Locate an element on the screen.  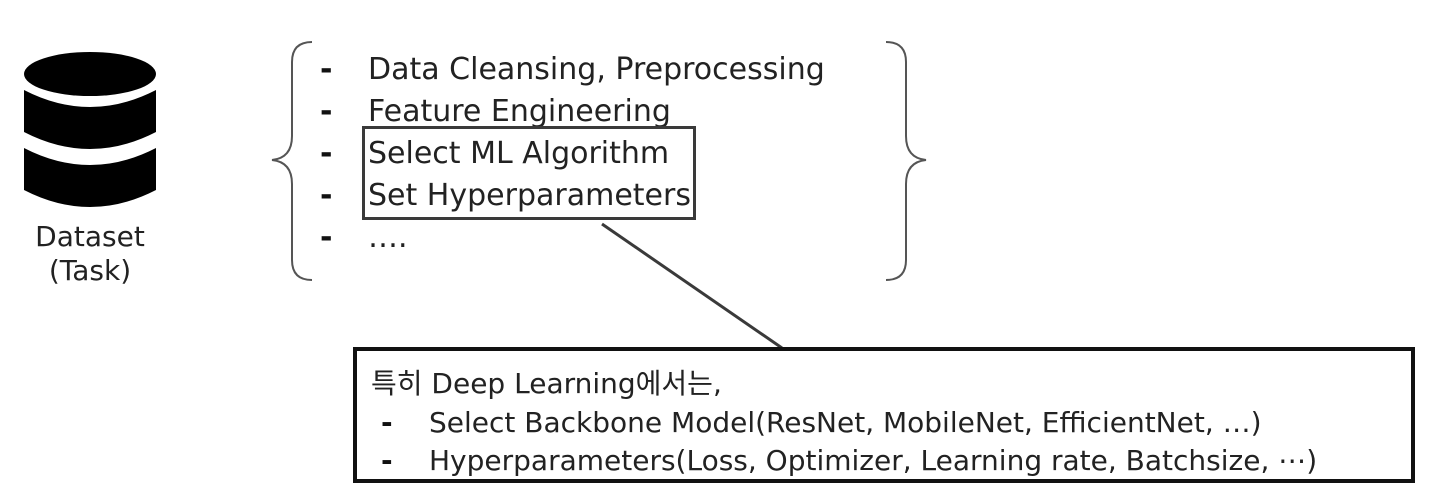
callout-title: 특히 Deep Learning에서는, is located at coordinates (546, 383).